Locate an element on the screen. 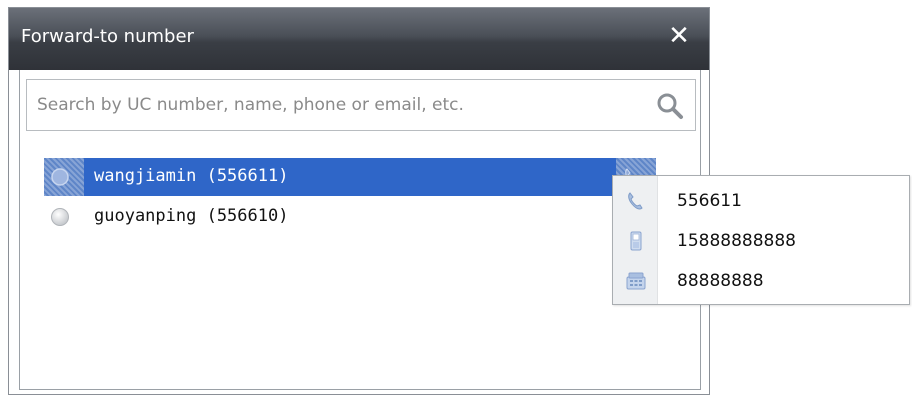 The height and width of the screenshot is (396, 912). popup-item-desk-phone: 88888888 is located at coordinates (761, 281).